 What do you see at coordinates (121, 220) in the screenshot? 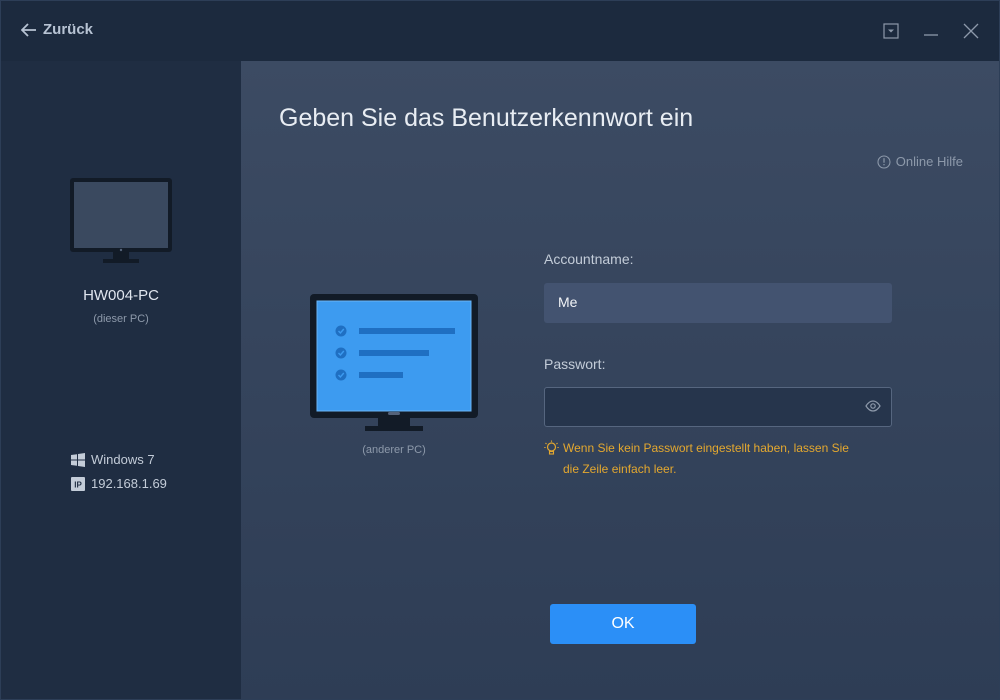
I see `this-pc-monitor-icon` at bounding box center [121, 220].